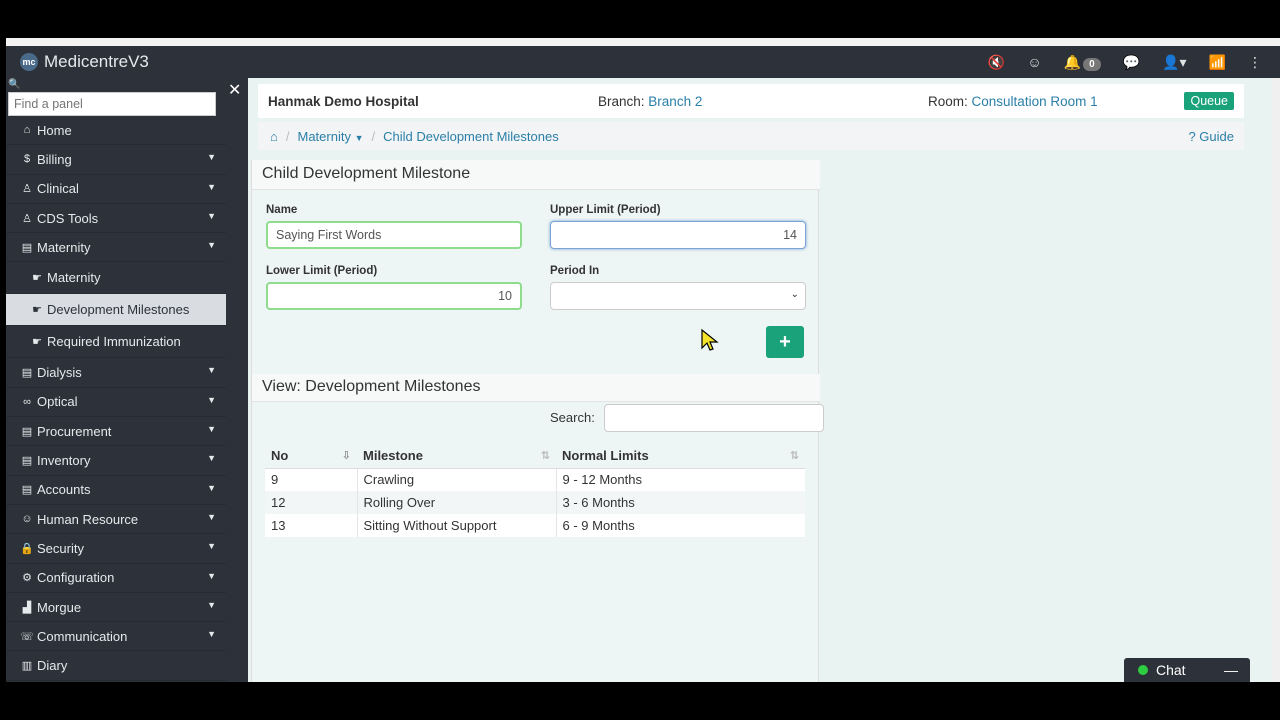  What do you see at coordinates (324, 136) in the screenshot?
I see `breadcrumb-maternity-label: Maternity` at bounding box center [324, 136].